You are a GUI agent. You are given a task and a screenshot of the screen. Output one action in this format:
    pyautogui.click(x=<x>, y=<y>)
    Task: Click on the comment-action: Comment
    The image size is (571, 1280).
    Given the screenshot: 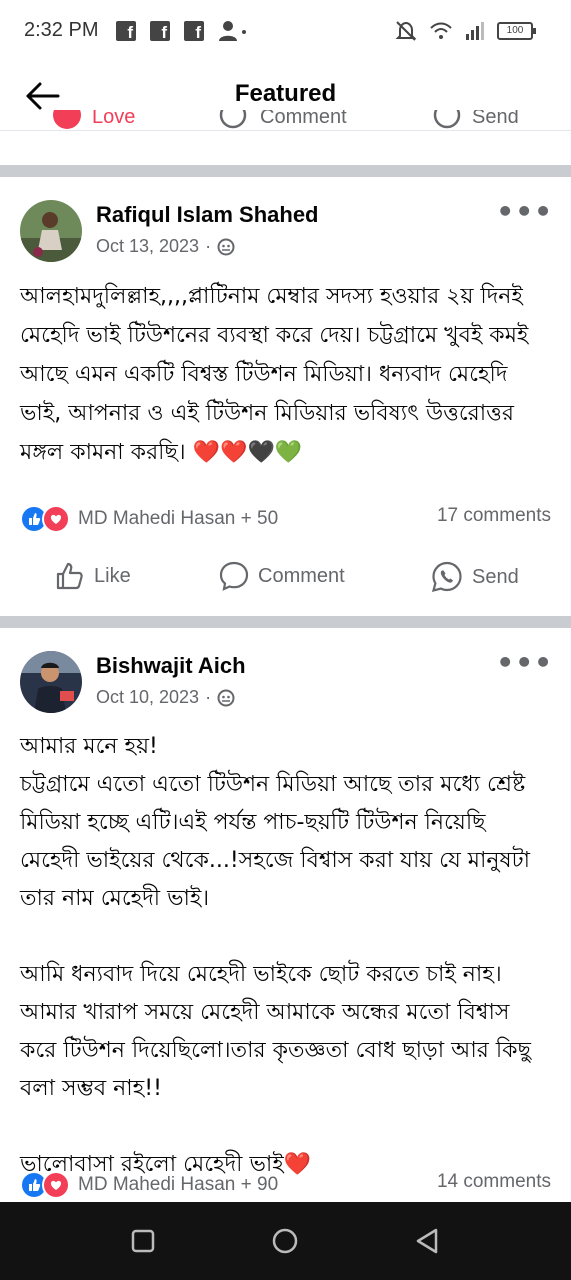 What is the action you would take?
    pyautogui.click(x=303, y=119)
    